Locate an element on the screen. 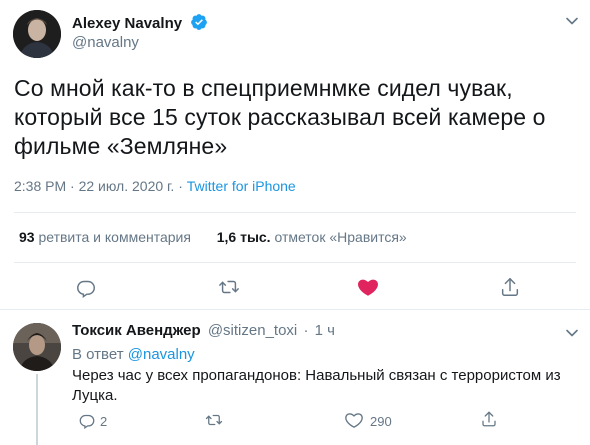 This screenshot has width=590, height=445. author-handle: @navalny is located at coordinates (105, 42).